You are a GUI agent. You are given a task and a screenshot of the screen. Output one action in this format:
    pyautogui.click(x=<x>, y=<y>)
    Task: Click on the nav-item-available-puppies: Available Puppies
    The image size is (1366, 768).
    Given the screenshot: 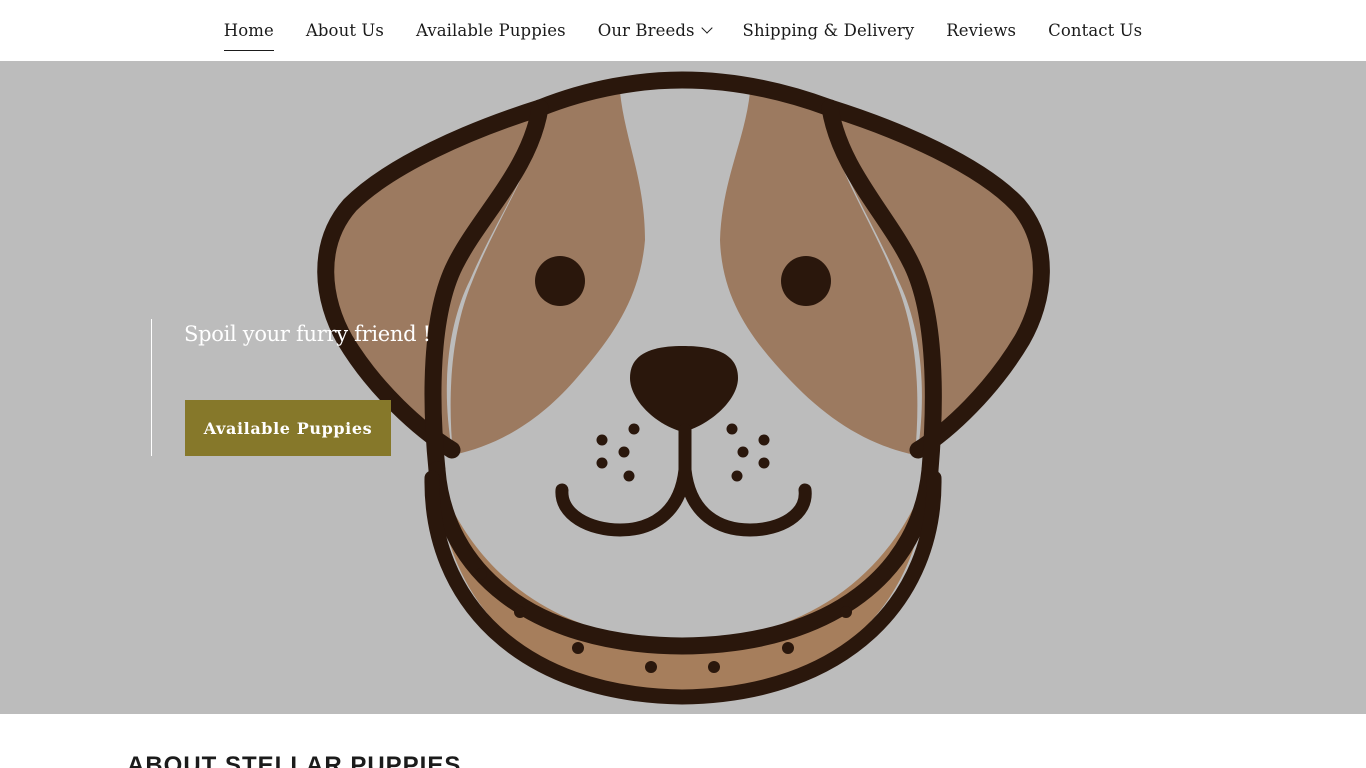 What is the action you would take?
    pyautogui.click(x=491, y=30)
    